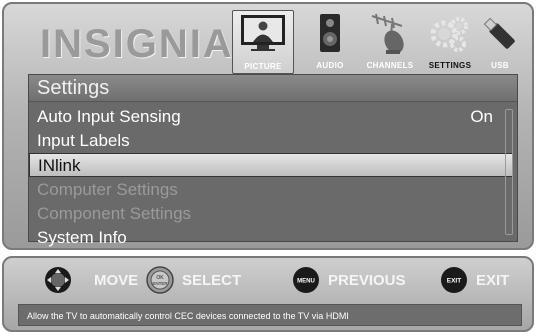 The height and width of the screenshot is (336, 540). What do you see at coordinates (266, 238) in the screenshot?
I see `menu-item-system-info: System Info` at bounding box center [266, 238].